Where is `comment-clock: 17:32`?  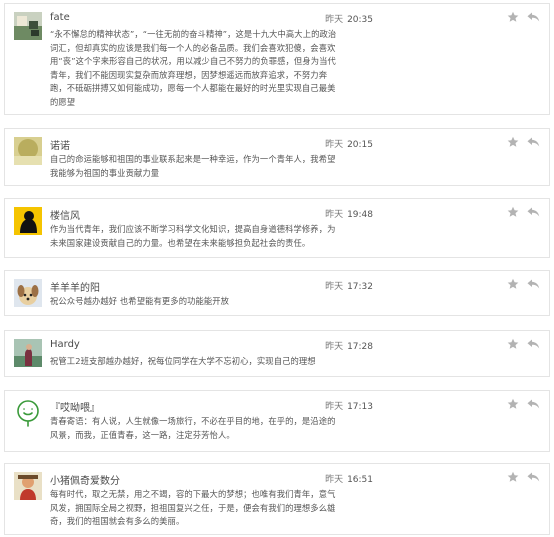 comment-clock: 17:32 is located at coordinates (360, 287).